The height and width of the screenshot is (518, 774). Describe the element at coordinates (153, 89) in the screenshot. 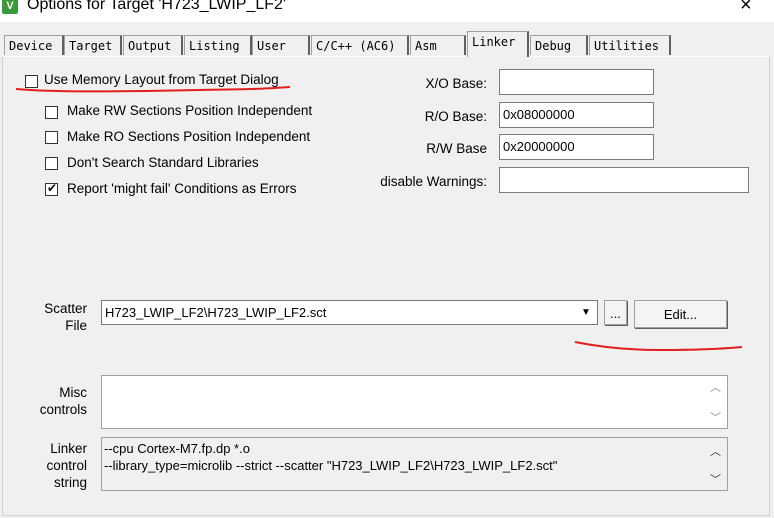

I see `annotation-underline-top` at that location.